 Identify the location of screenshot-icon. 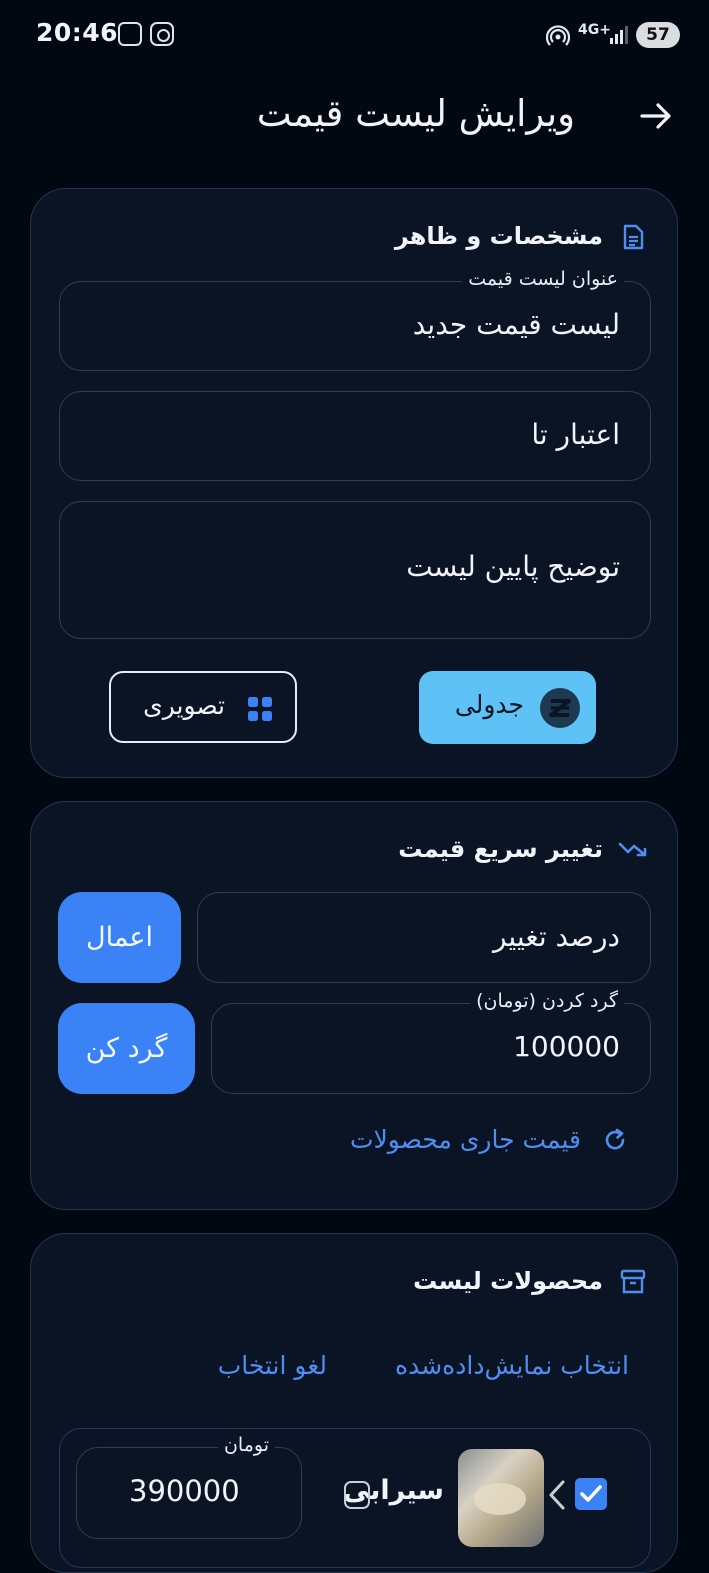
(130, 34).